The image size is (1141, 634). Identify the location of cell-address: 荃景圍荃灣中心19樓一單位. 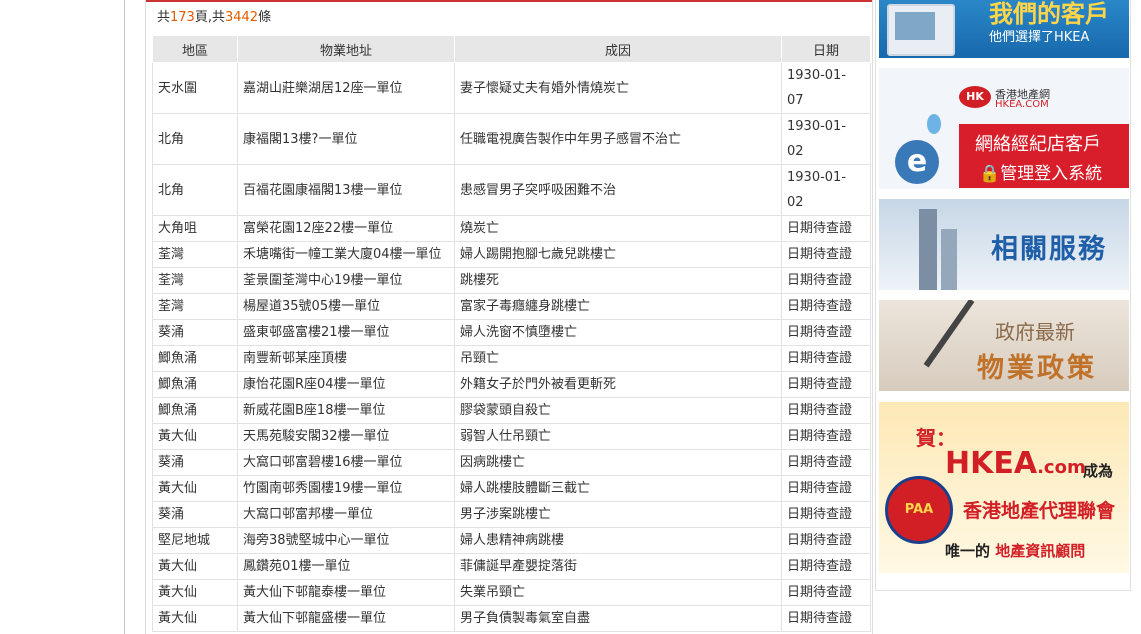
(346, 280).